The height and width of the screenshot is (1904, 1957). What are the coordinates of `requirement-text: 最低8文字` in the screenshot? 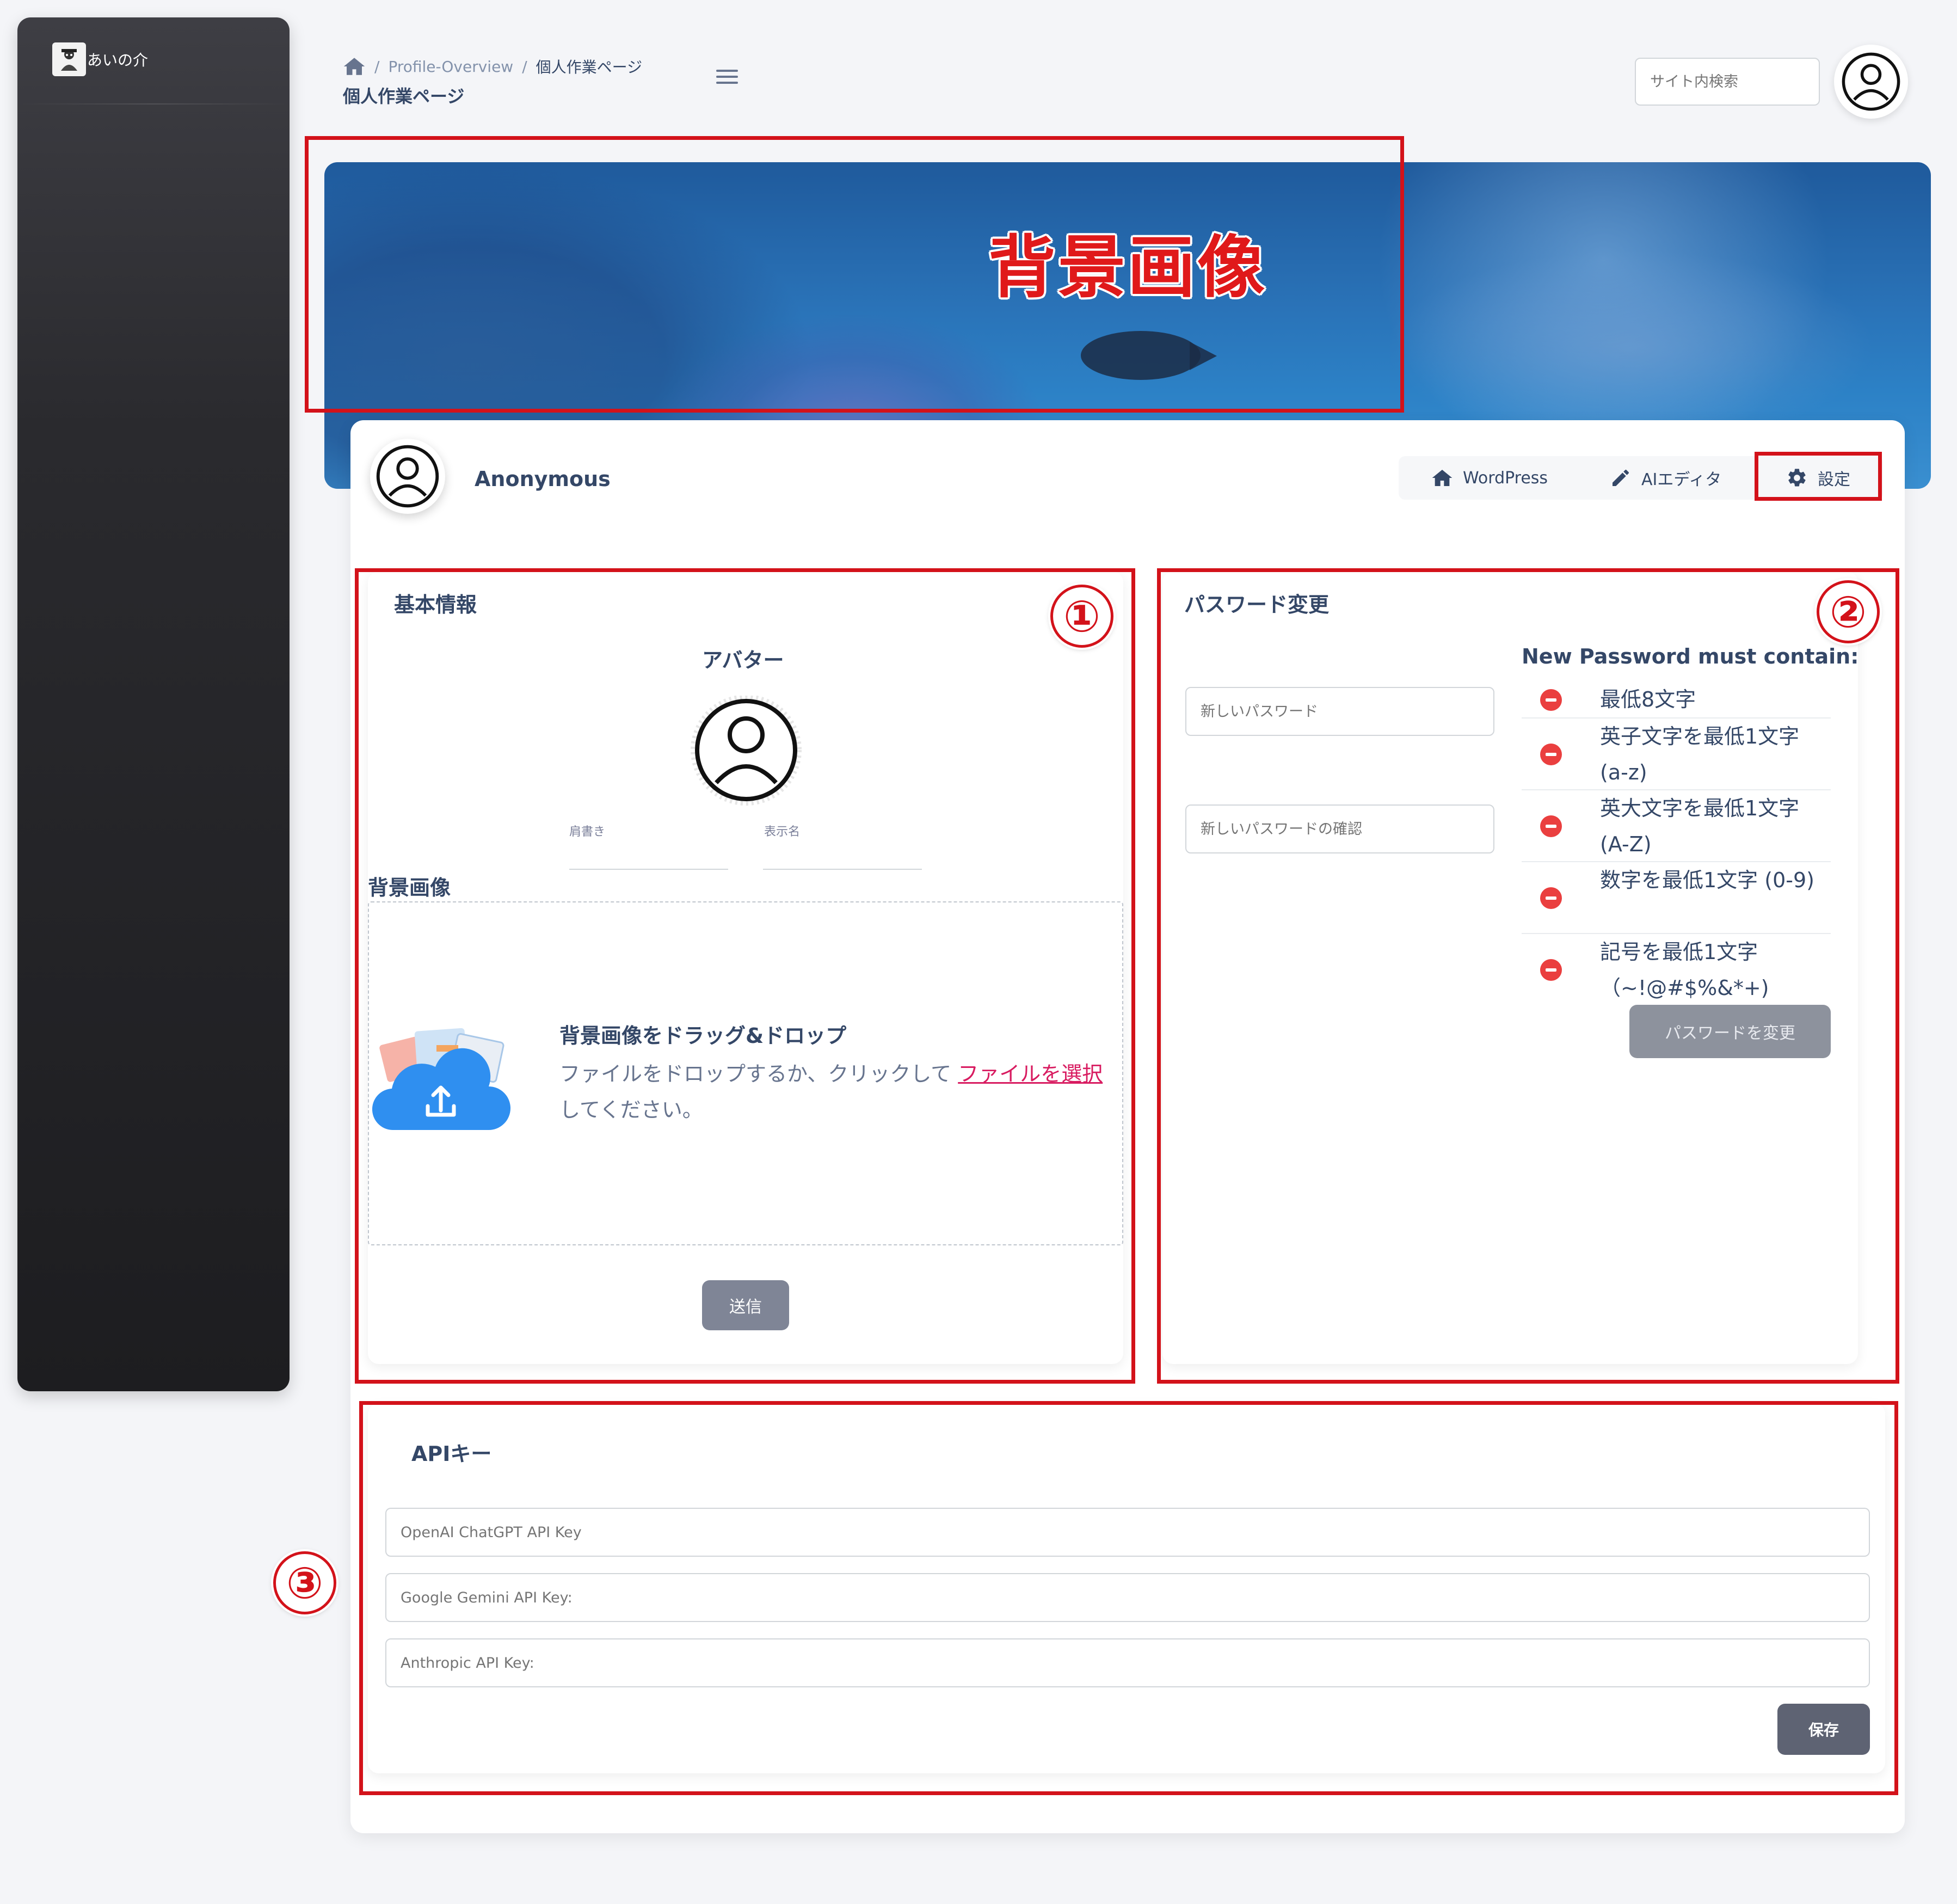 It's located at (1648, 699).